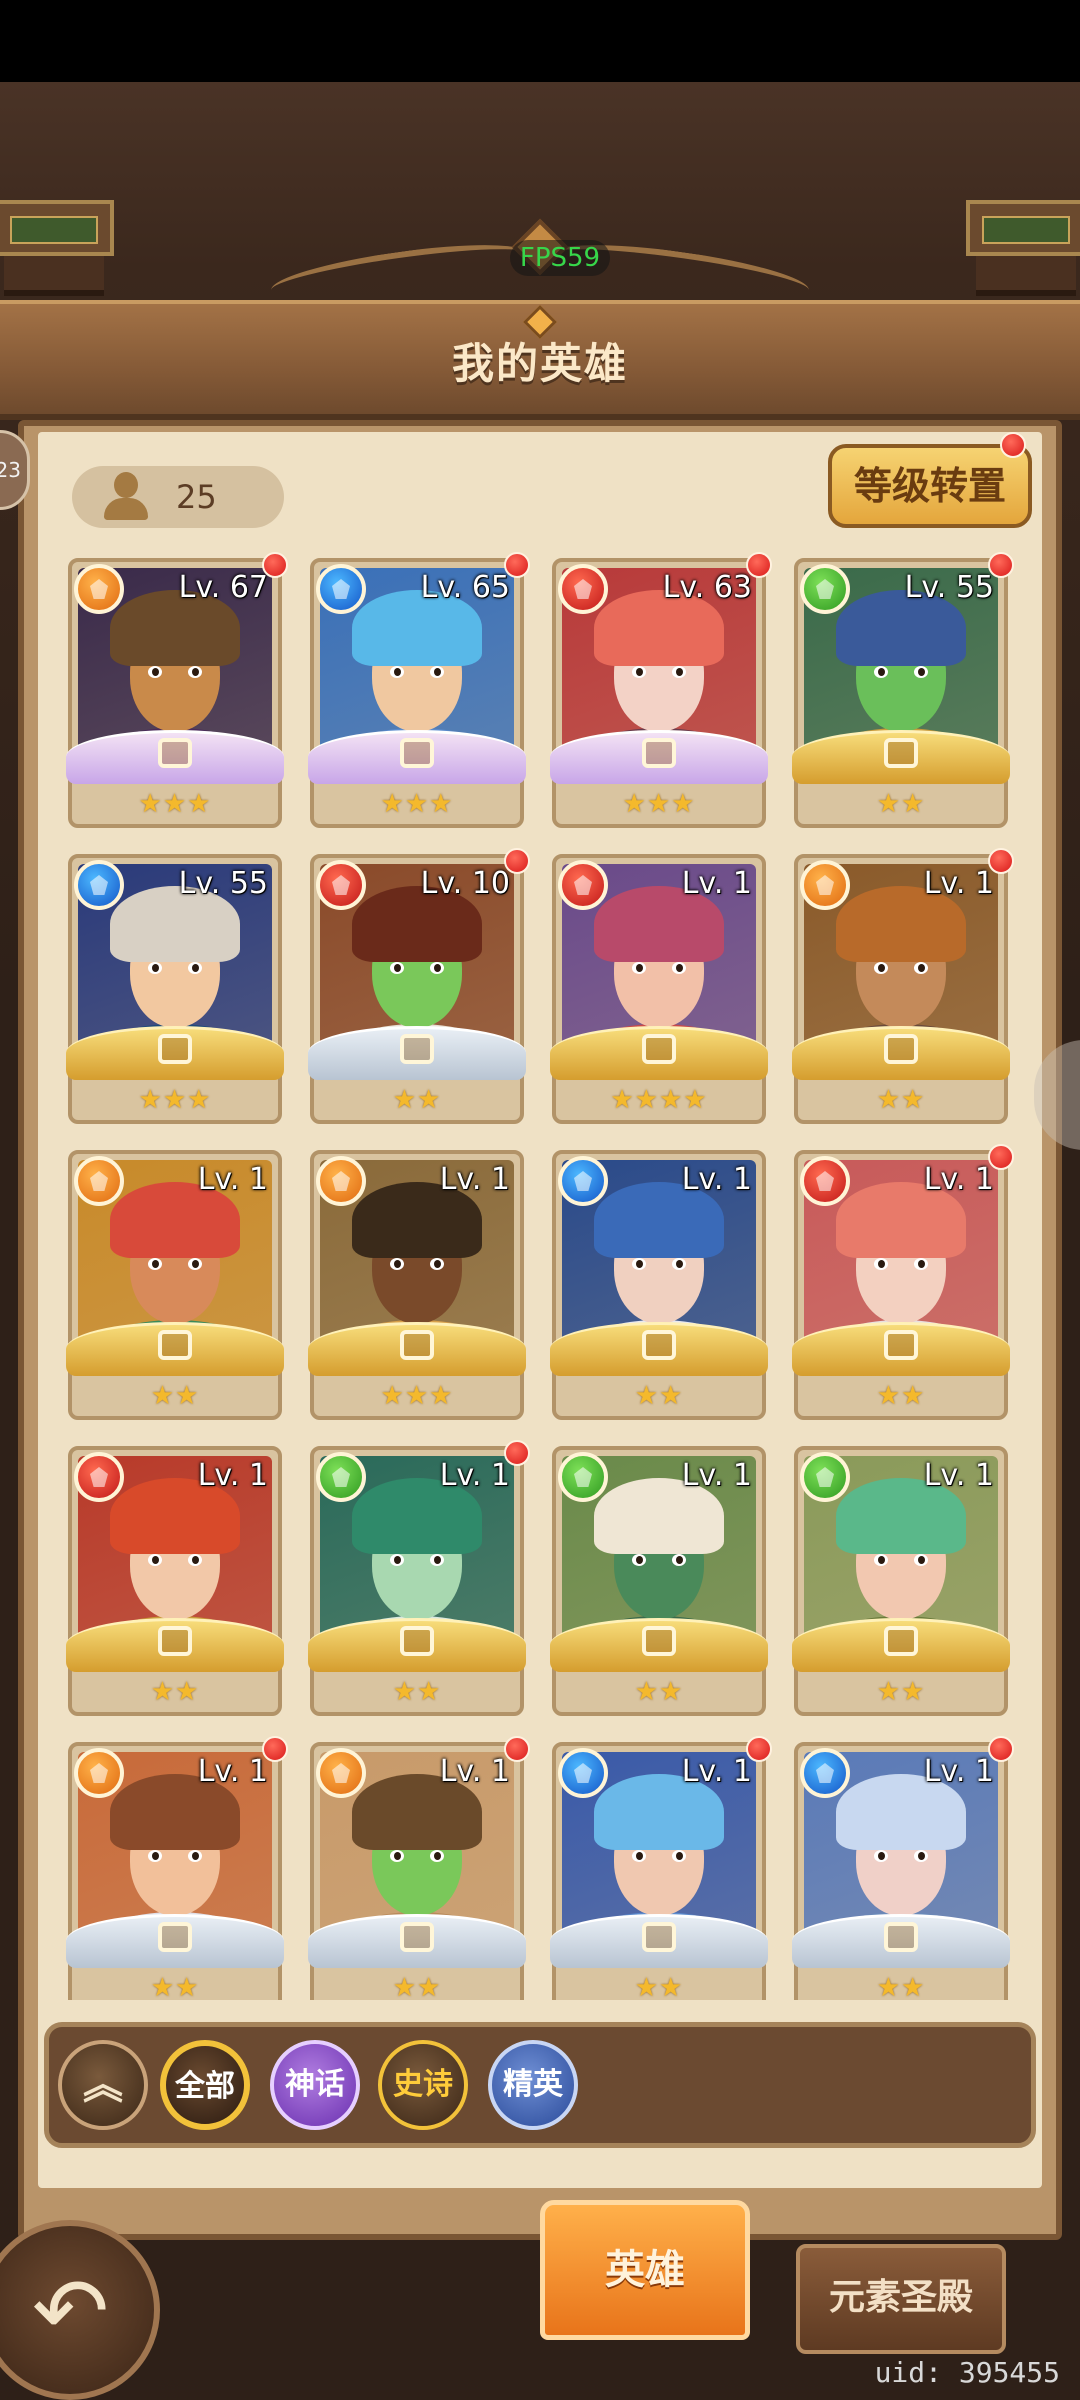 The width and height of the screenshot is (1080, 2400). Describe the element at coordinates (419, 986) in the screenshot. I see `hero-card: ★★ Lv. 10` at that location.